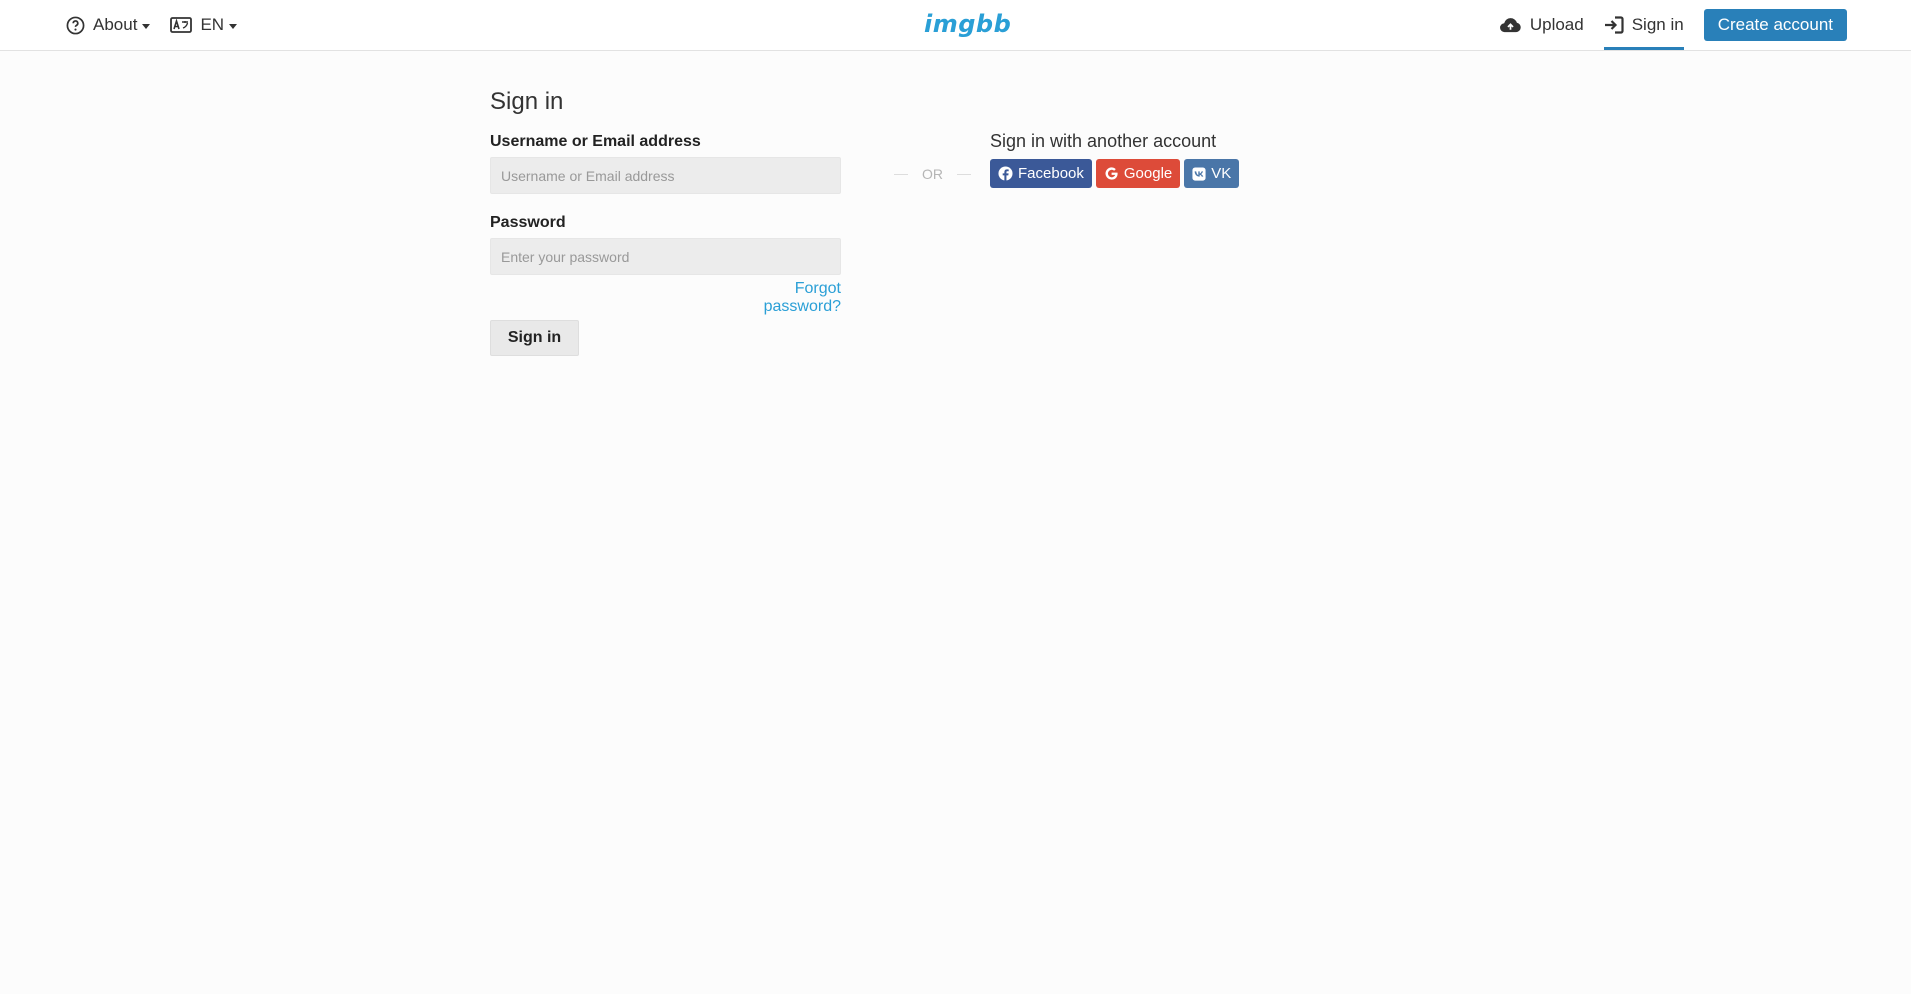 The height and width of the screenshot is (994, 1911). What do you see at coordinates (212, 24) in the screenshot?
I see `language-label: EN` at bounding box center [212, 24].